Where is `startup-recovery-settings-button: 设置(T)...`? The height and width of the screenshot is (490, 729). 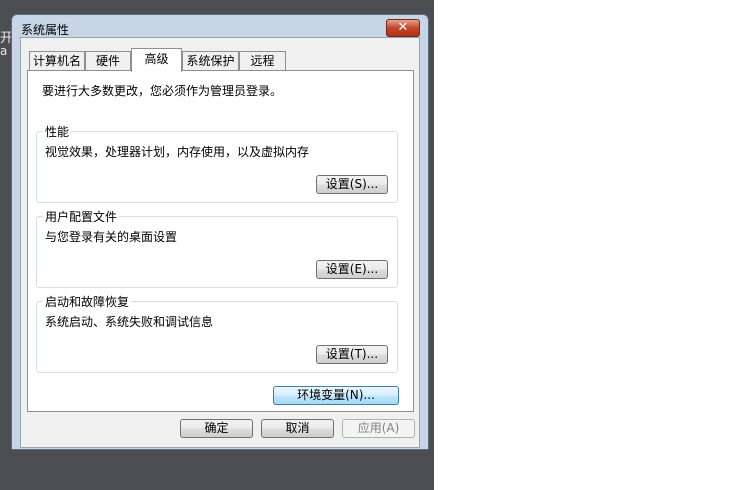
startup-recovery-settings-button: 设置(T)... is located at coordinates (352, 354).